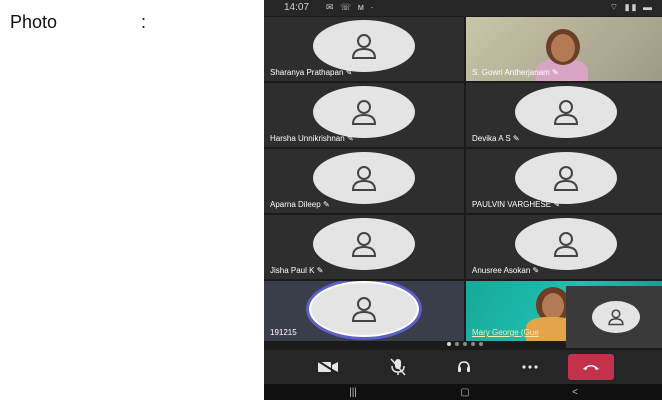 The image size is (662, 400). I want to click on participant-tile-harsha: Harsha Unnikrishnan ✎, so click(364, 115).